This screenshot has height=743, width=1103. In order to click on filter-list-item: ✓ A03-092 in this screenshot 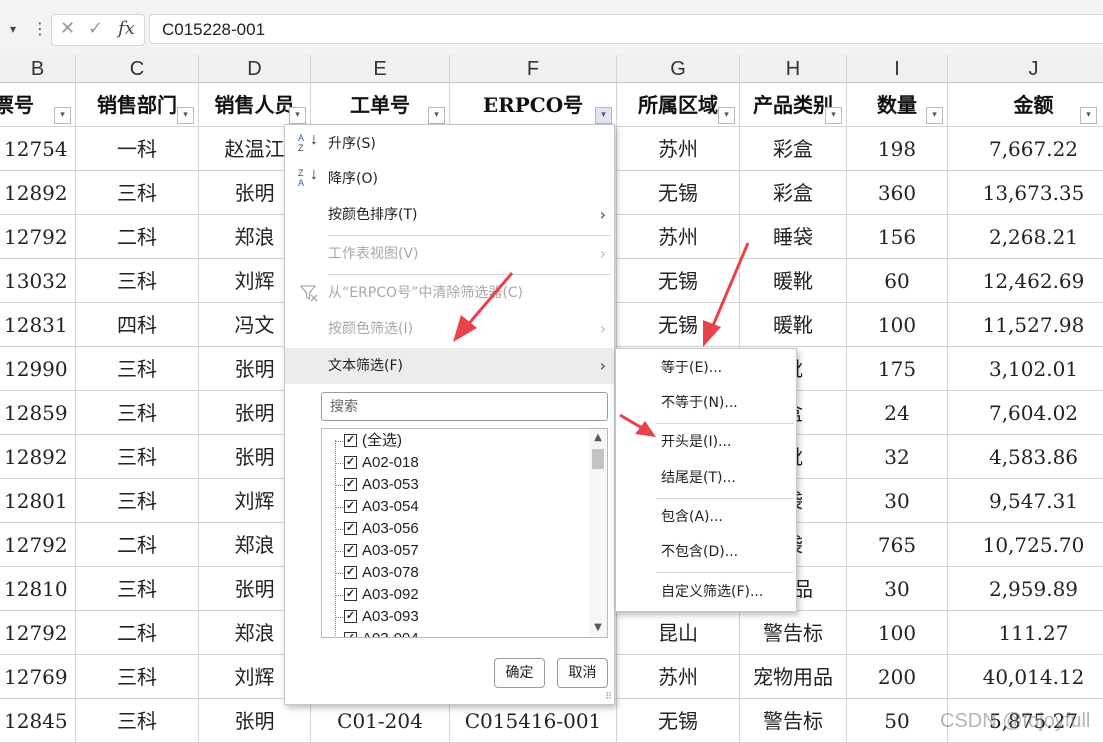, I will do `click(452, 595)`.